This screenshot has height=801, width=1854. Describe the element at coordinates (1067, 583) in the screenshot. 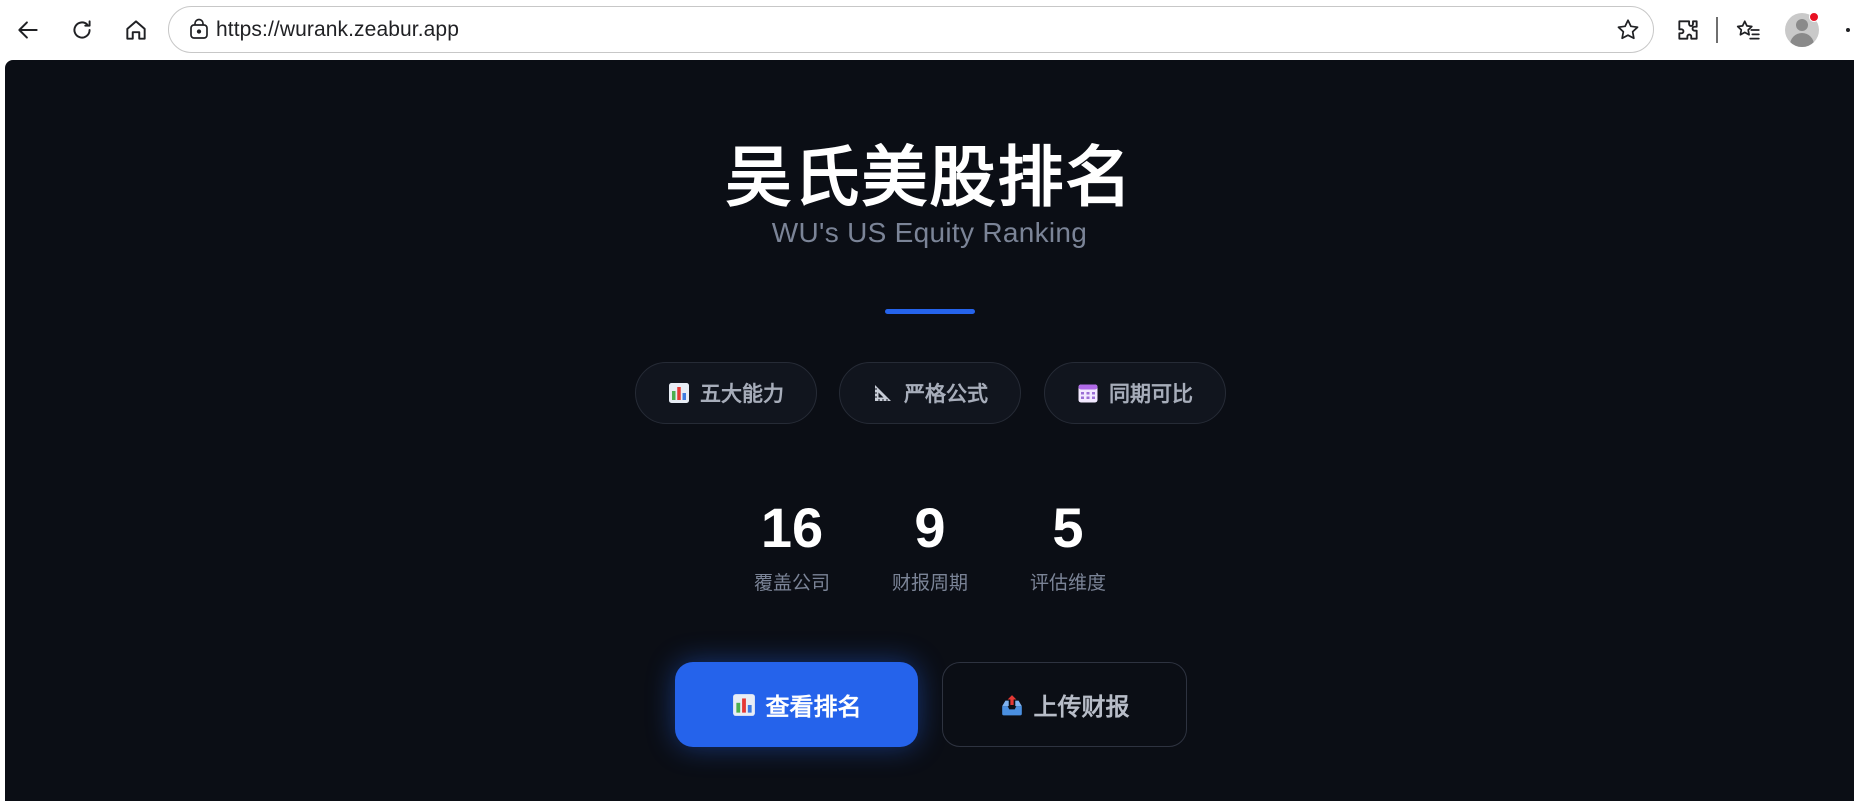

I see `stat-label: 评估维度` at that location.